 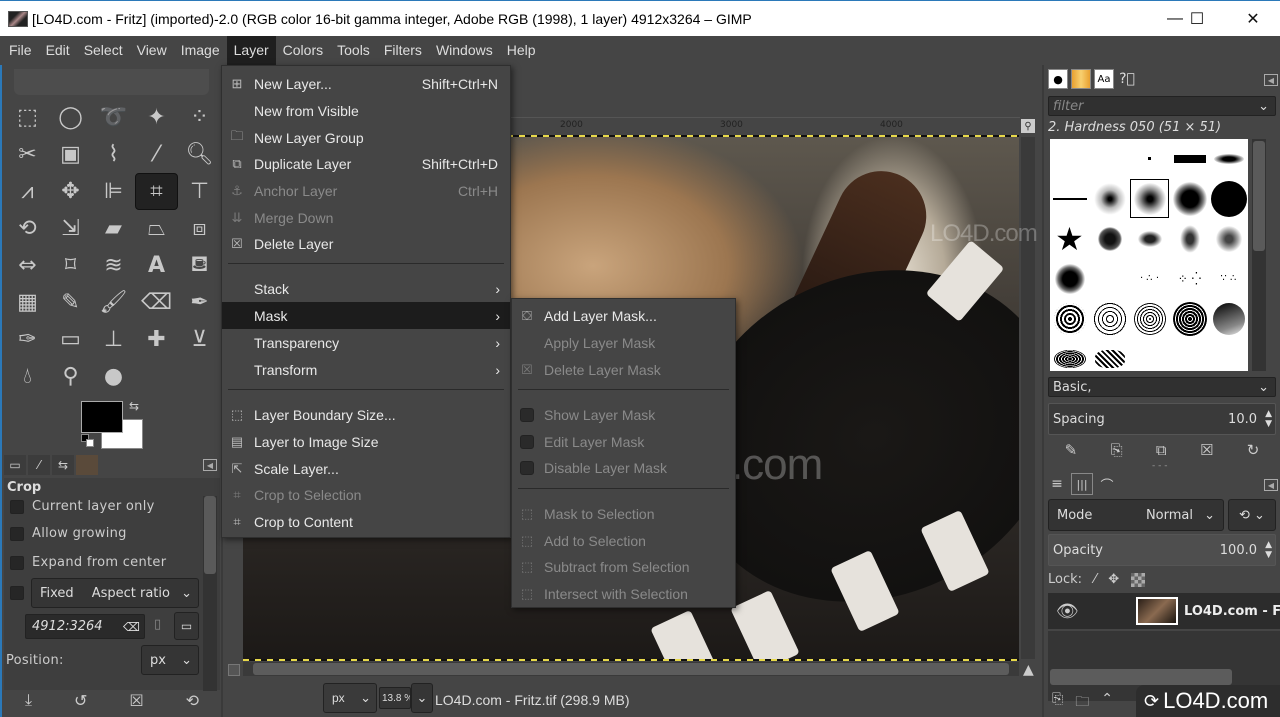 I want to click on menu-item-mask-to-selection: ⬚ Mask to Selection, so click(x=623, y=513).